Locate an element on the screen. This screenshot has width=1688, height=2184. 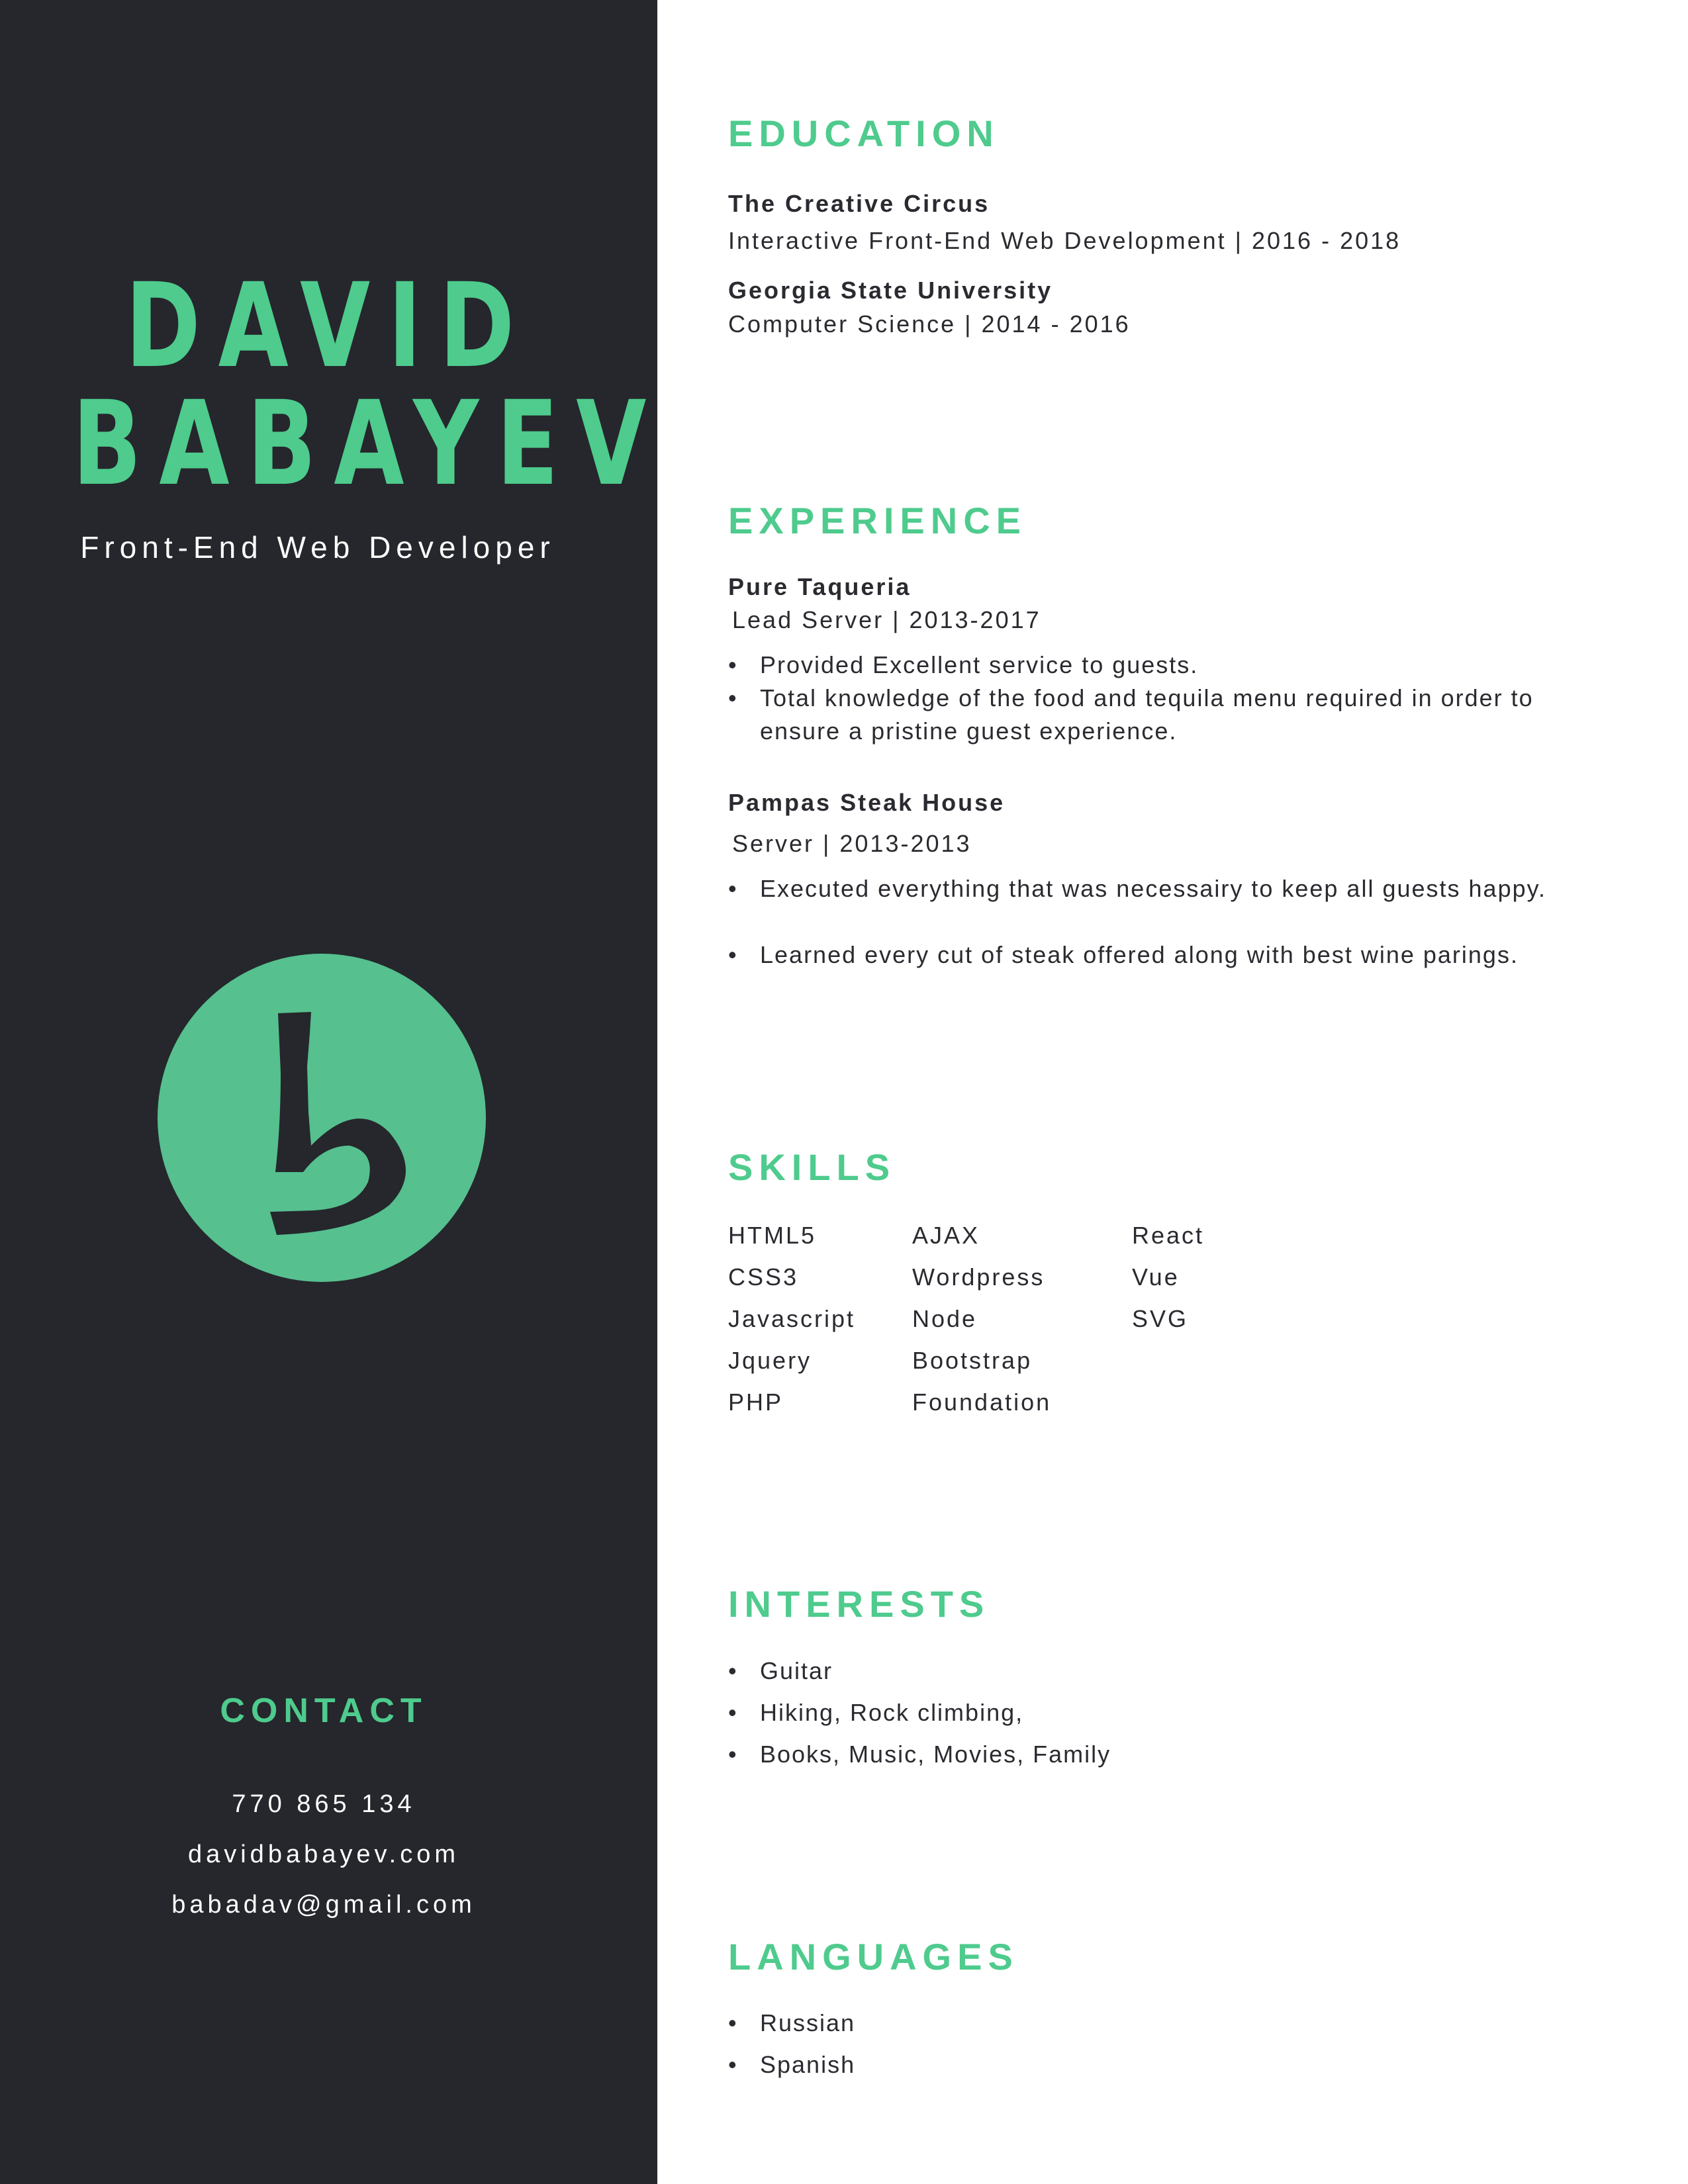
skill-item: Node is located at coordinates (945, 1318).